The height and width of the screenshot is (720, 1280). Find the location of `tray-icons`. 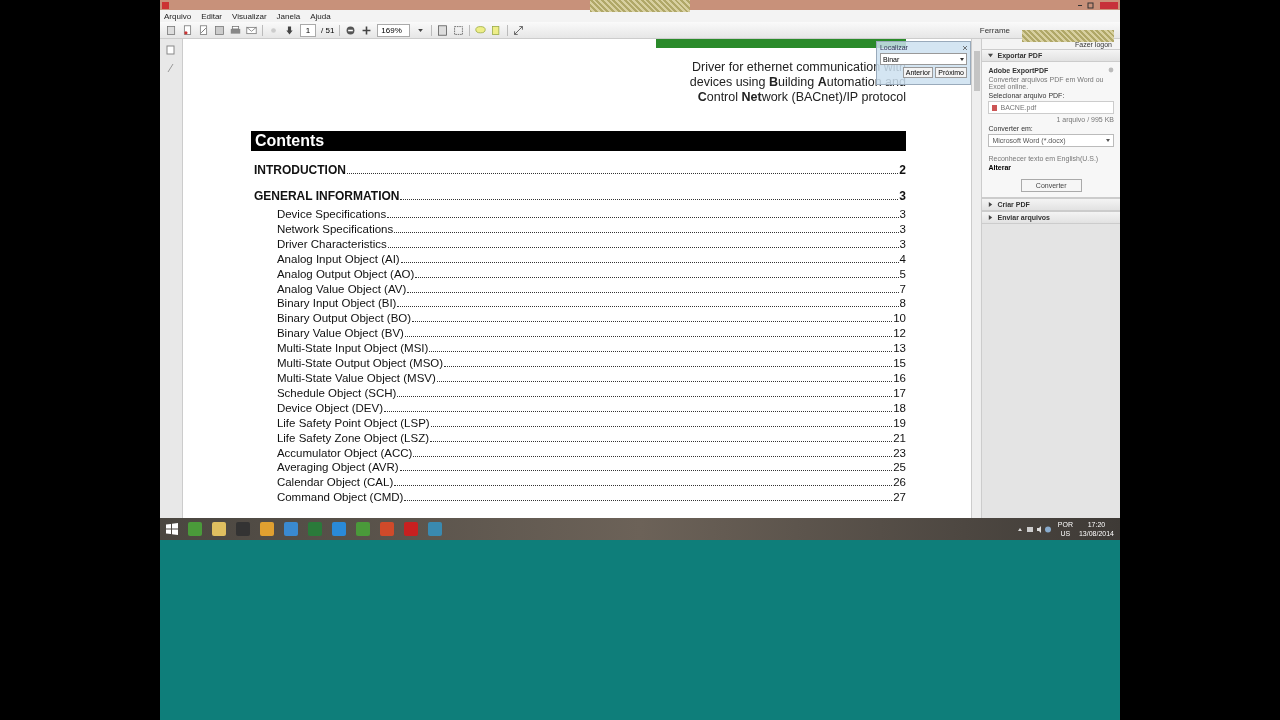

tray-icons is located at coordinates (1034, 529).